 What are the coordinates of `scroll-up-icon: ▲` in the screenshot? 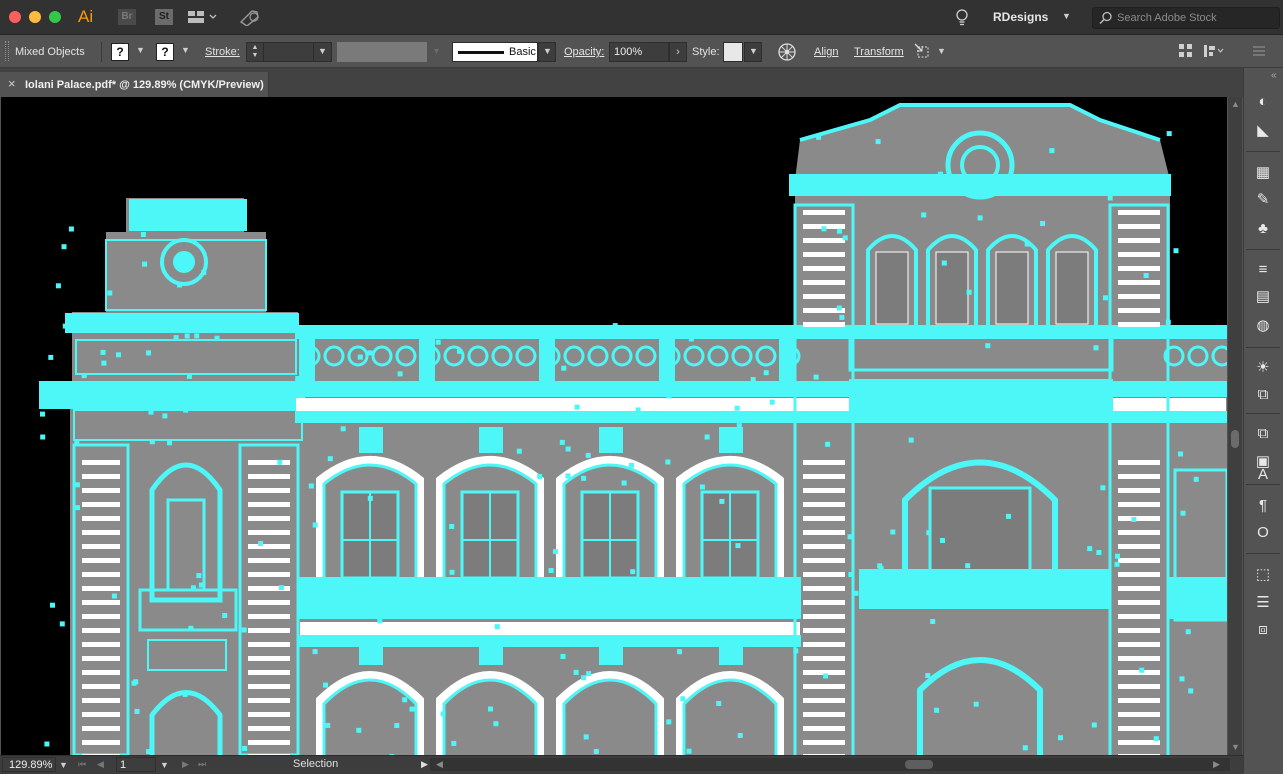 It's located at (1235, 104).